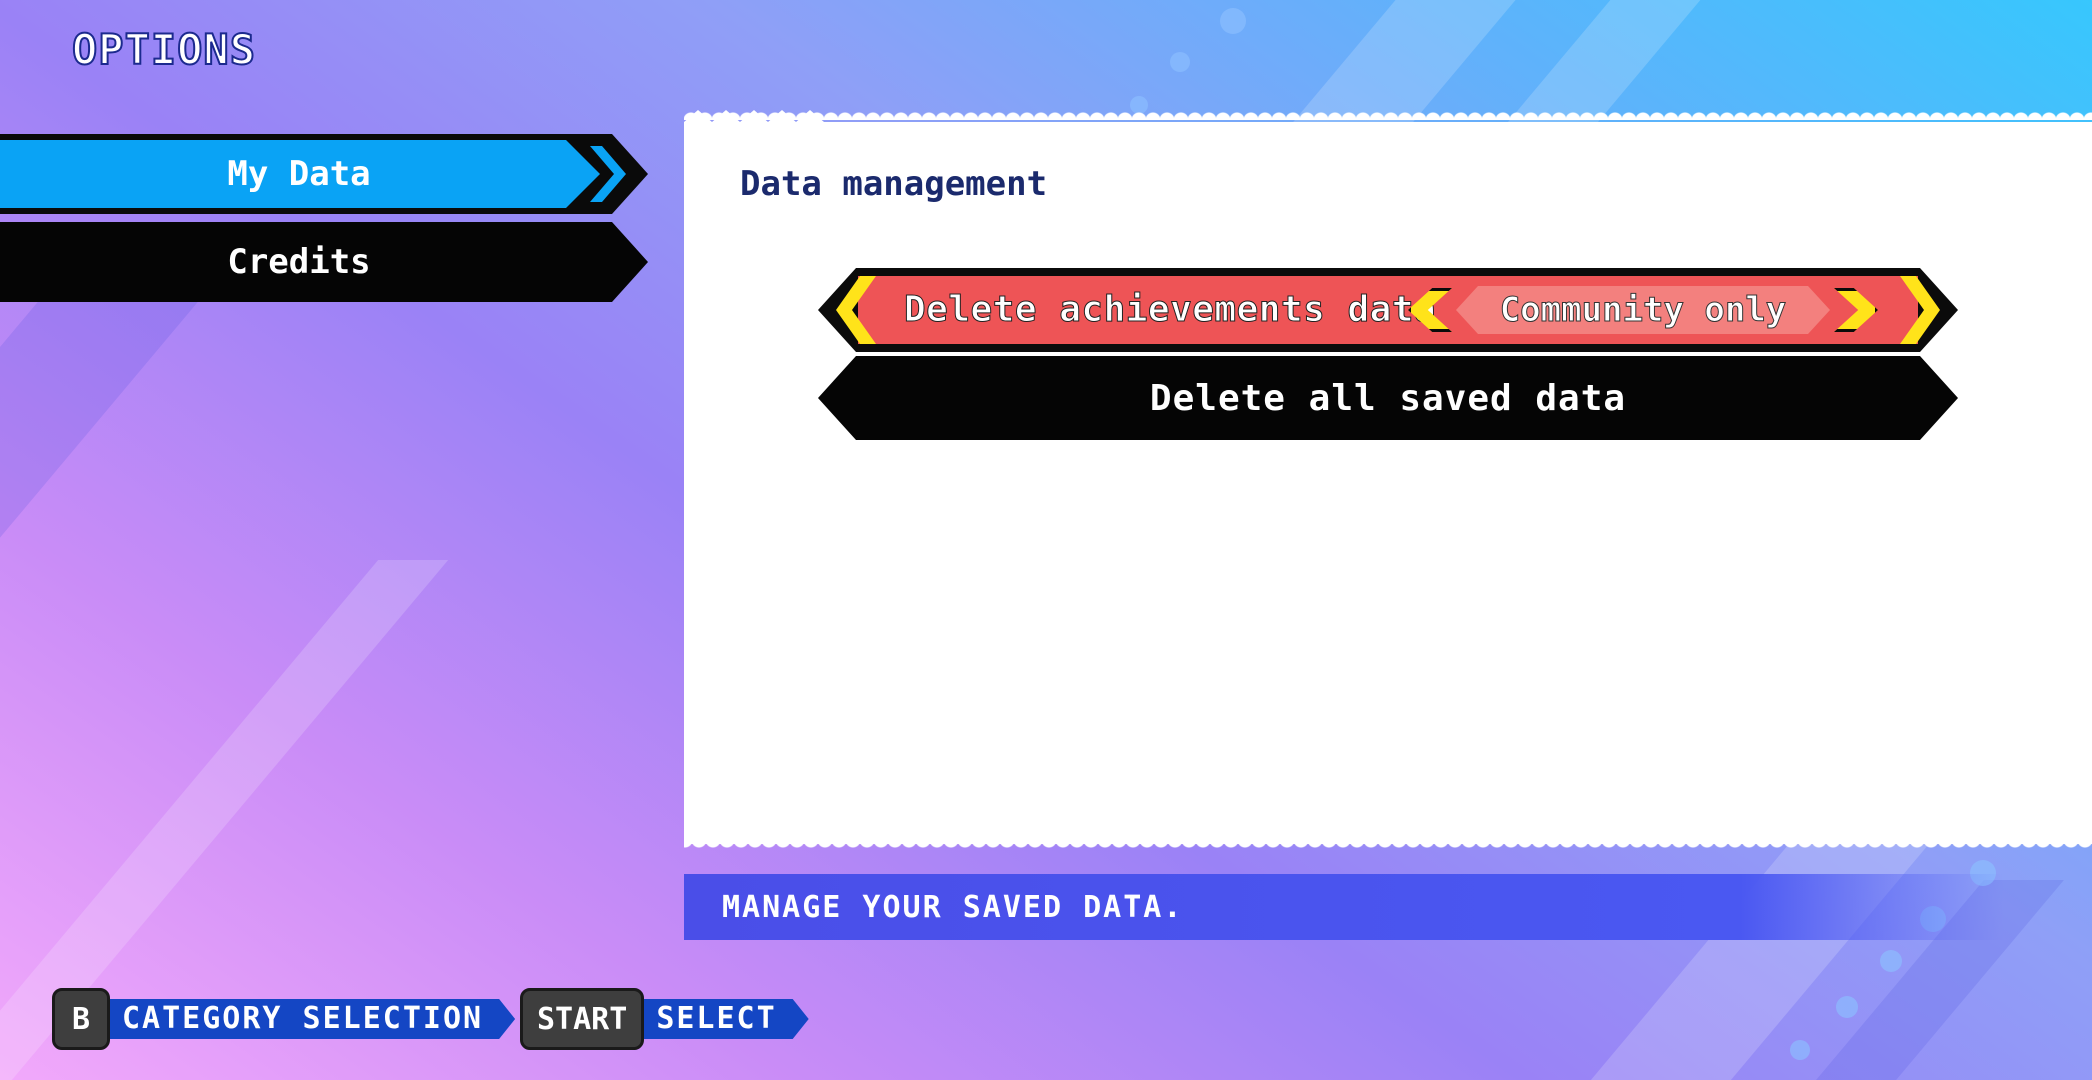 Image resolution: width=2092 pixels, height=1080 pixels. Describe the element at coordinates (299, 262) in the screenshot. I see `sidebar-item-label: Credits` at that location.